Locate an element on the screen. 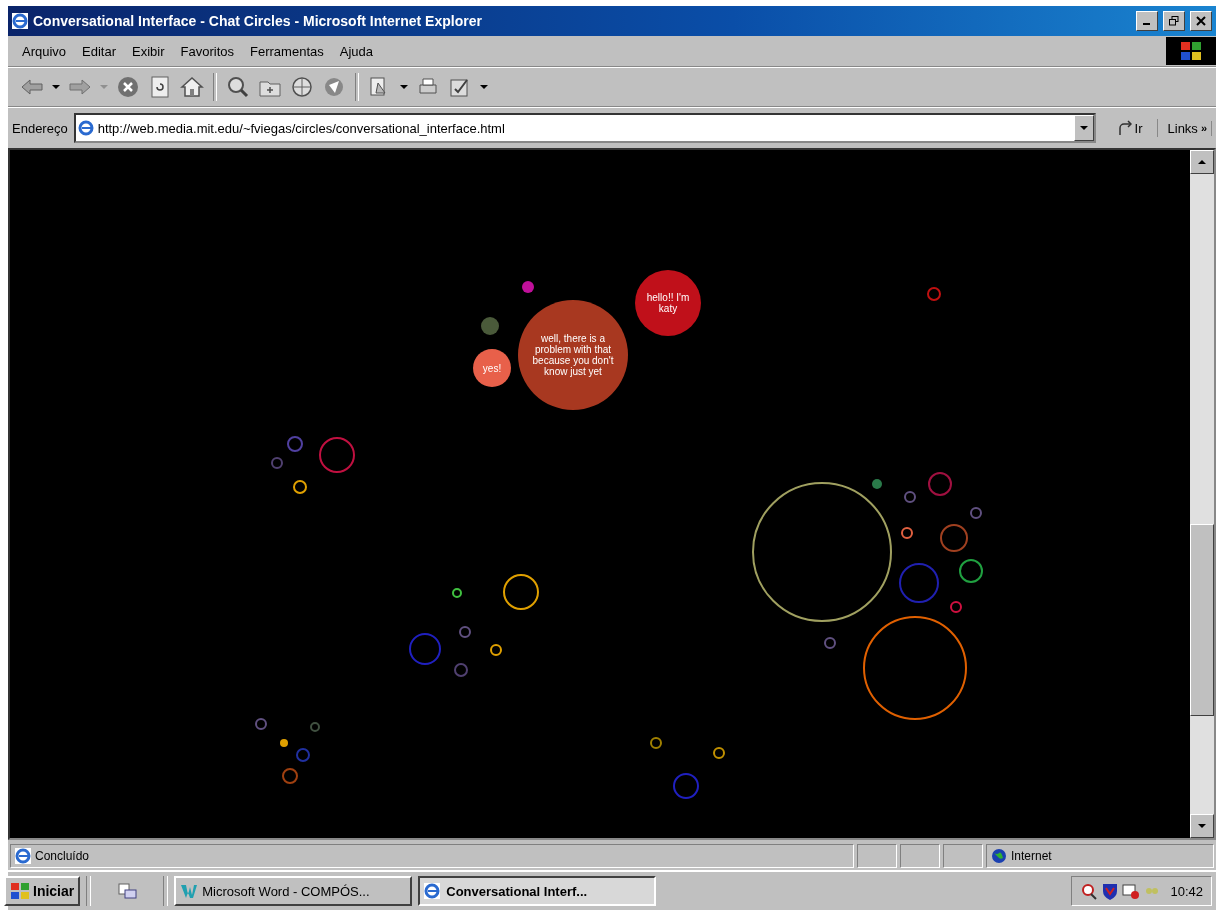 The width and height of the screenshot is (1218, 910). restore-button is located at coordinates (1174, 21).